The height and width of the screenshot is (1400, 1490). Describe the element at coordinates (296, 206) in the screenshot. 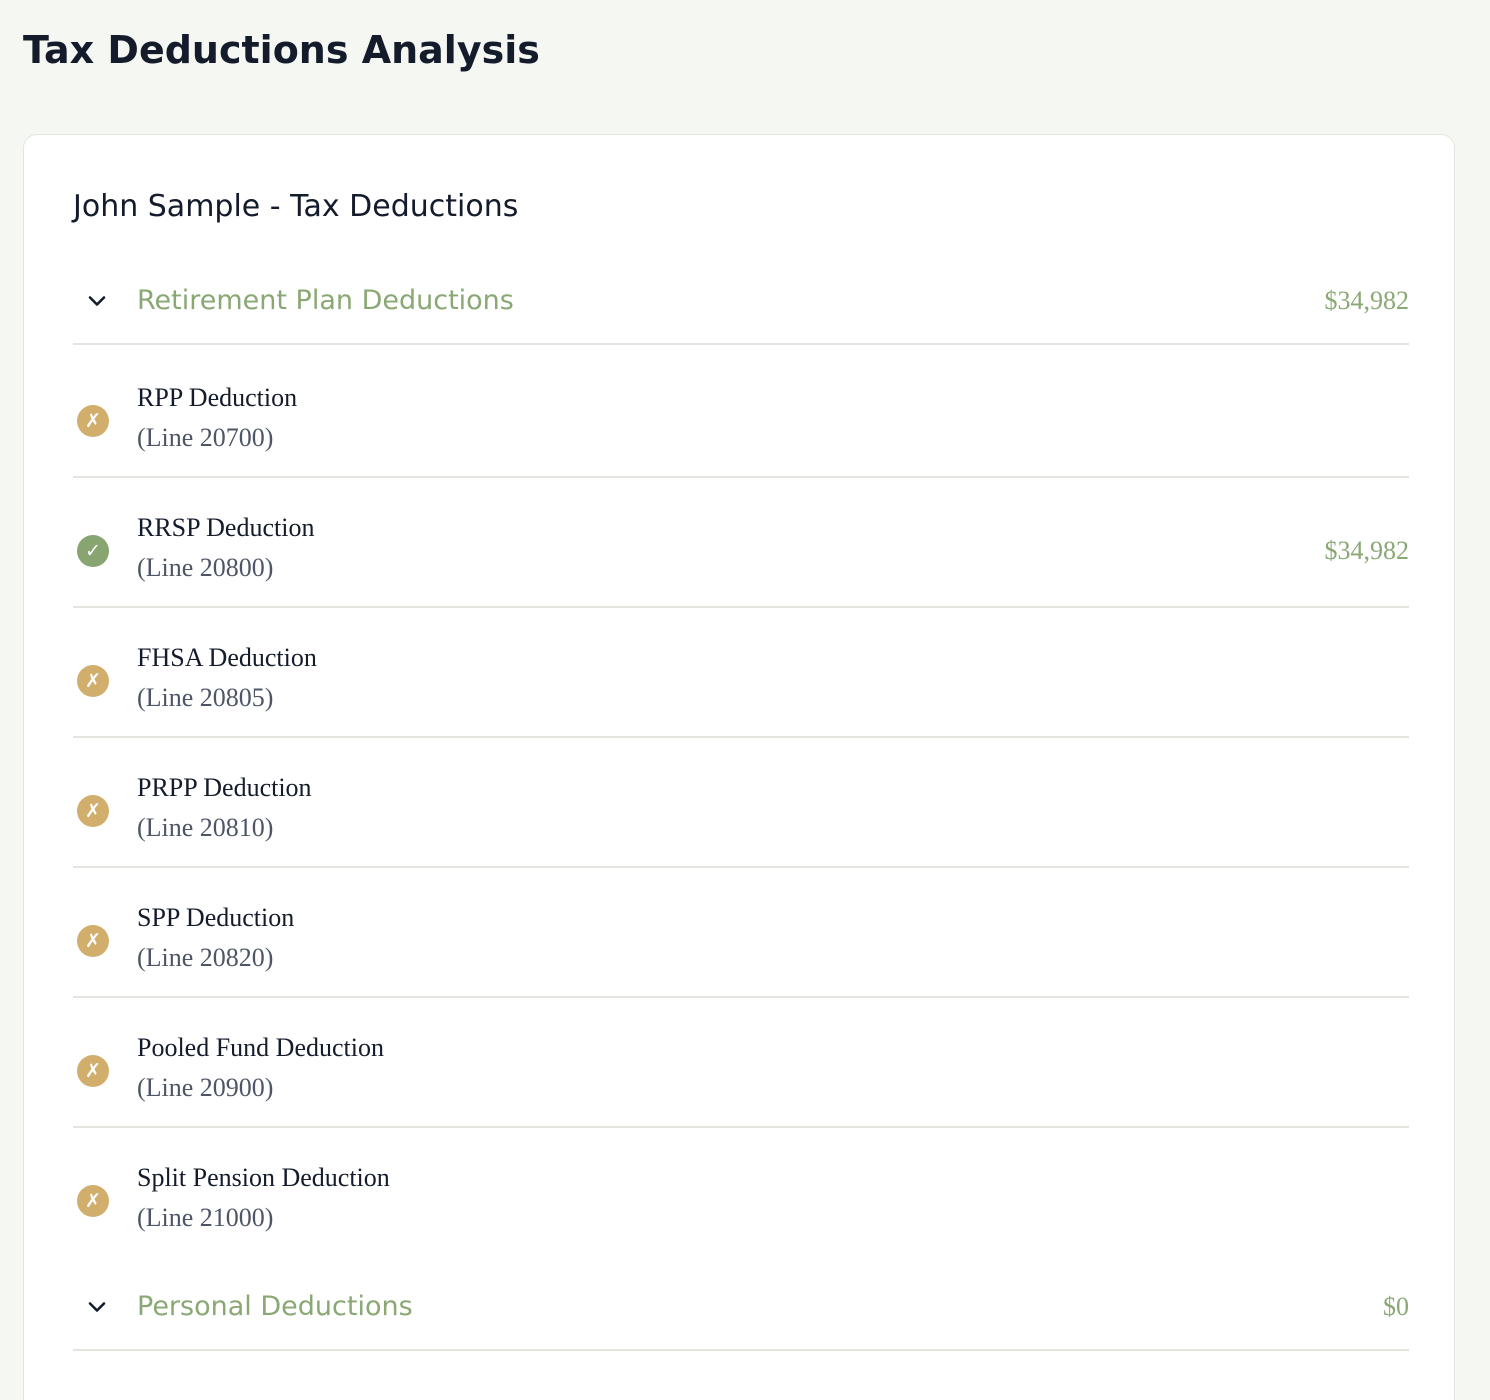

I see `card-title: John Sample - Tax Deductions` at that location.